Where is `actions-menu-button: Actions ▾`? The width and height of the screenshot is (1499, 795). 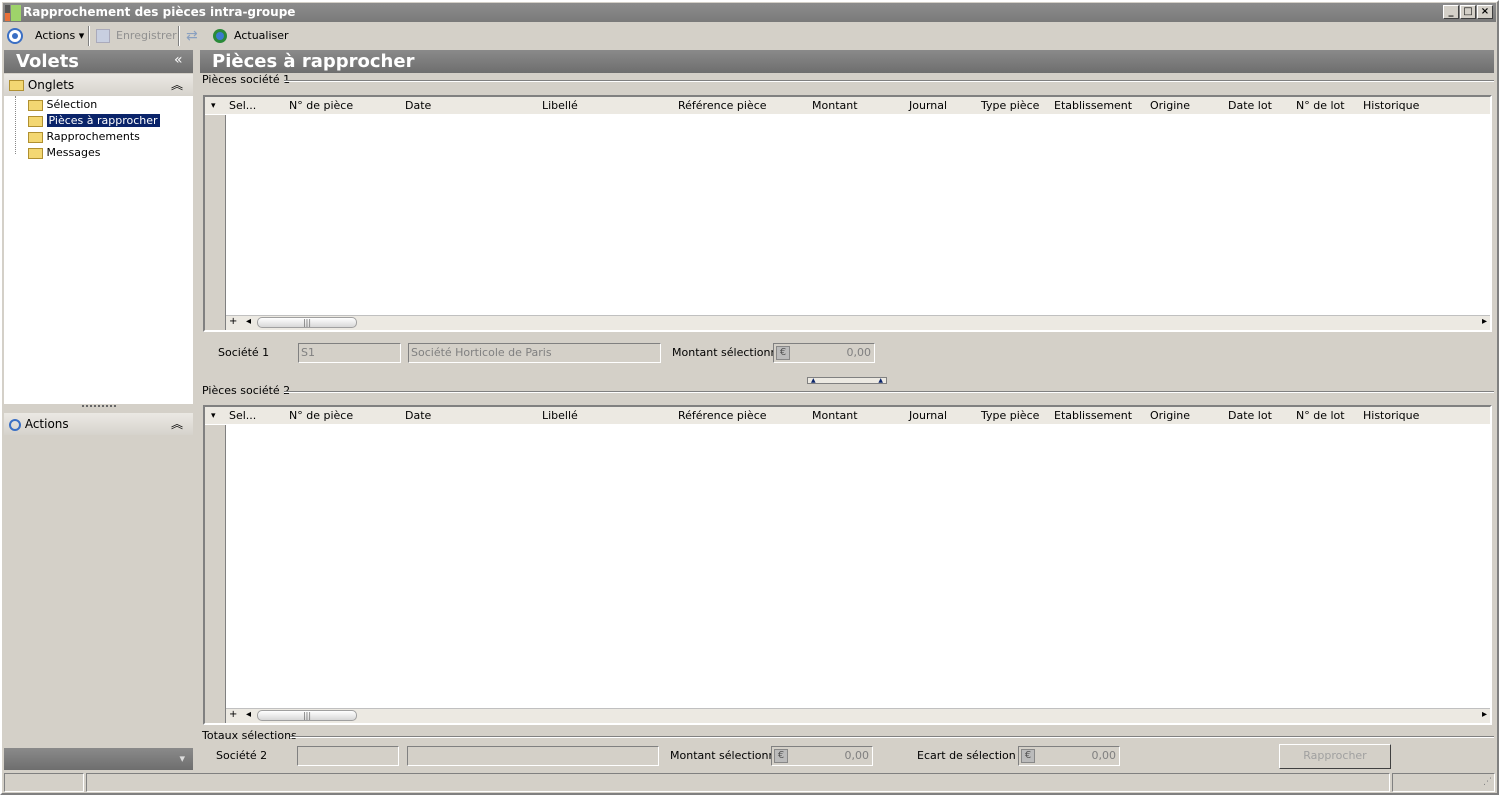 actions-menu-button: Actions ▾ is located at coordinates (59, 36).